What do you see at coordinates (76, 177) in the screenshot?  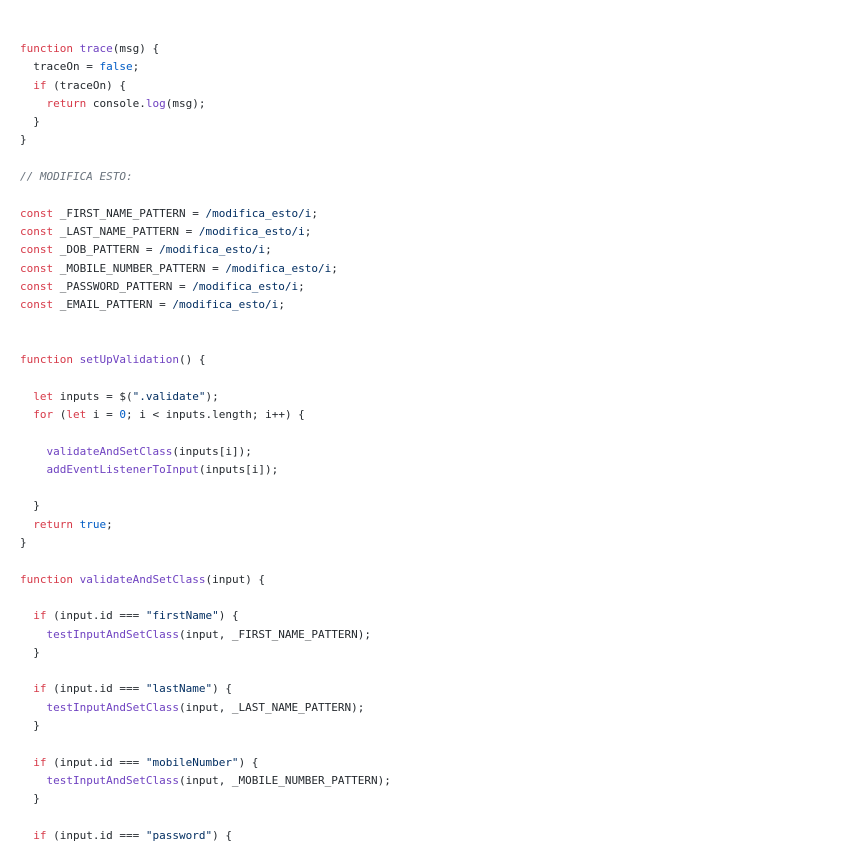 I see `code-comment: // MODIFICA ESTO:` at bounding box center [76, 177].